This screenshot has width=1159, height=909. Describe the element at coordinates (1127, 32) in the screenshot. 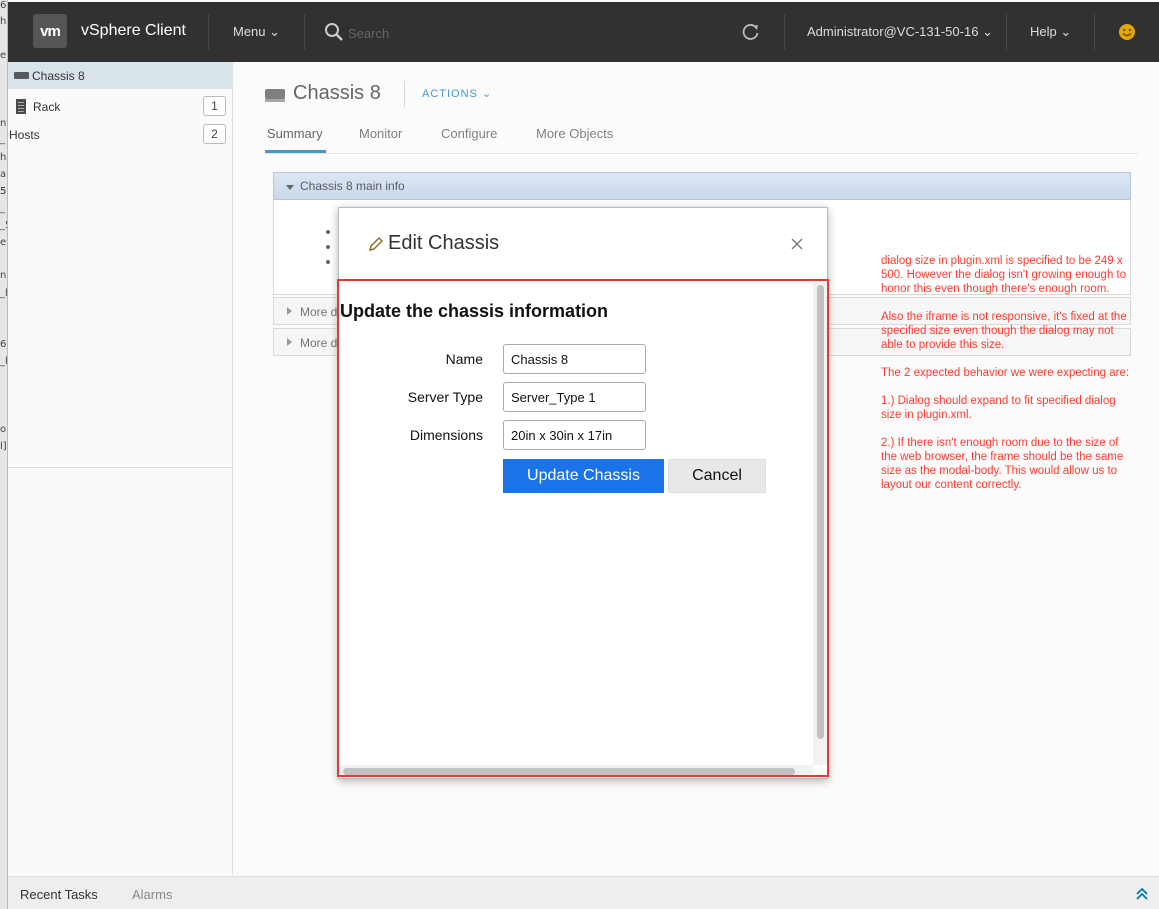

I see `feedback-smiley-icon` at that location.